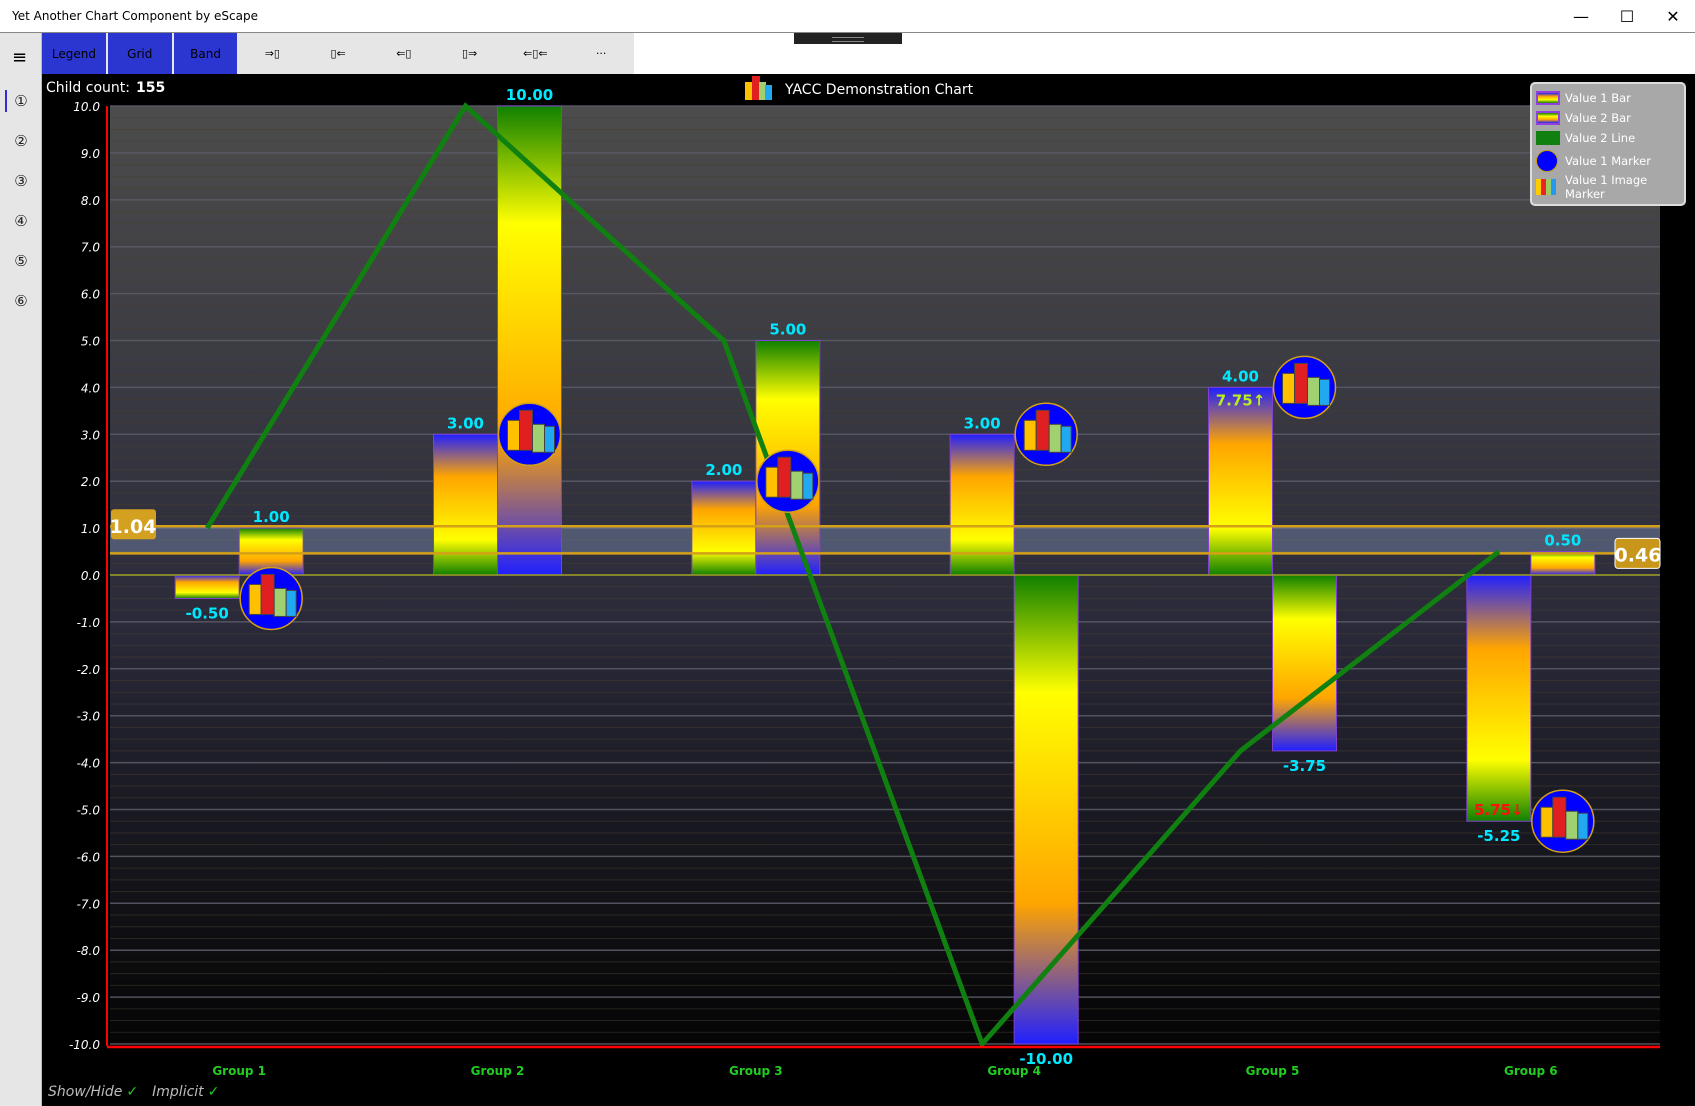  Describe the element at coordinates (535, 53) in the screenshot. I see `toolbar-button-7: ⇐▯⇐` at that location.